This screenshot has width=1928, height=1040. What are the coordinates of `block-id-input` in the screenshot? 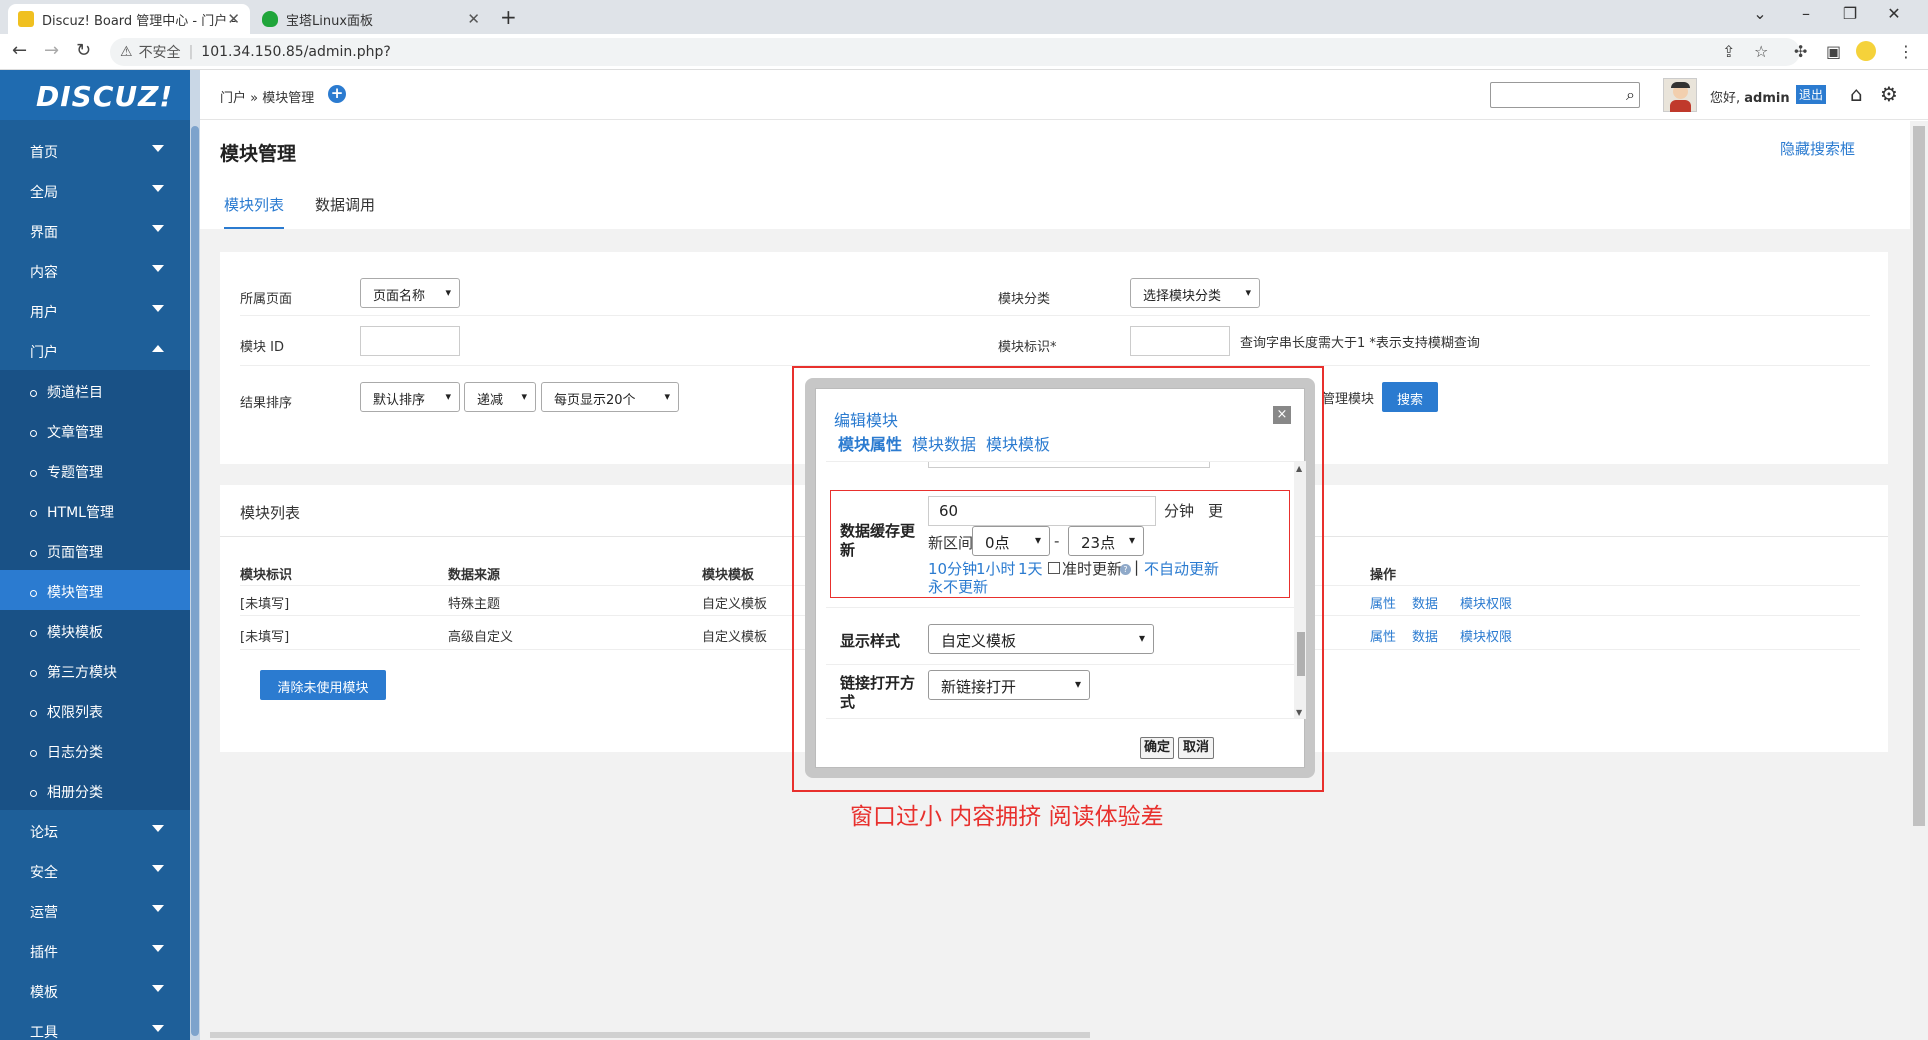 It's located at (410, 341).